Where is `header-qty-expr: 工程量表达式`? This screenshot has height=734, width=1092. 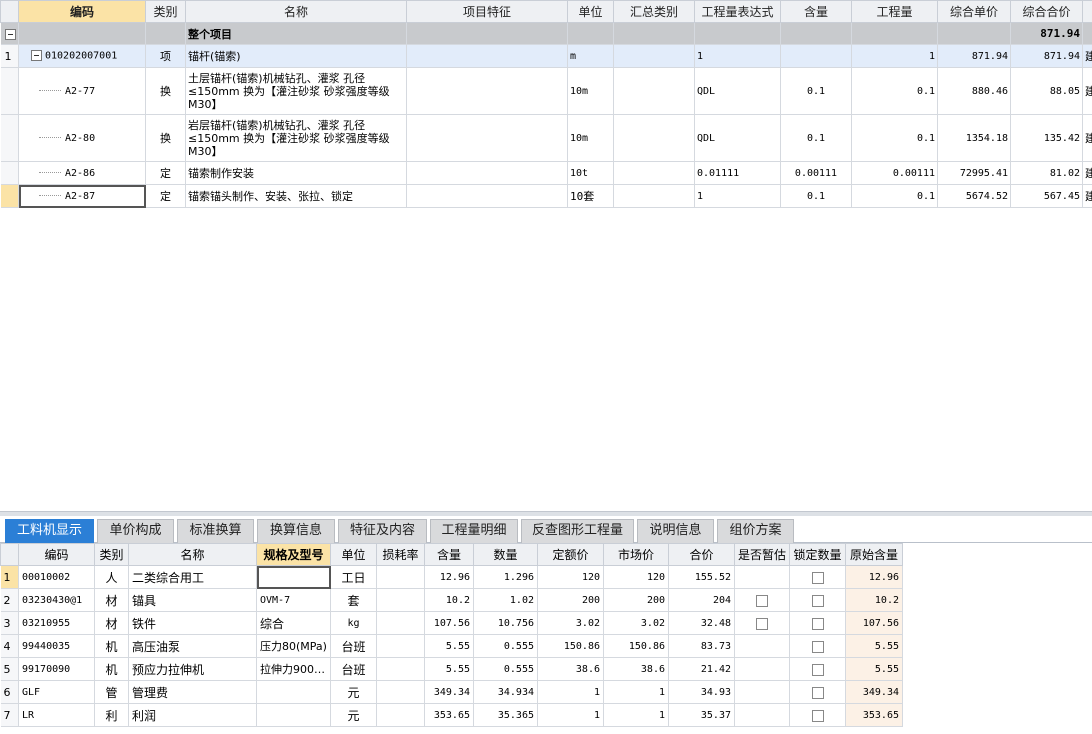 header-qty-expr: 工程量表达式 is located at coordinates (737, 11).